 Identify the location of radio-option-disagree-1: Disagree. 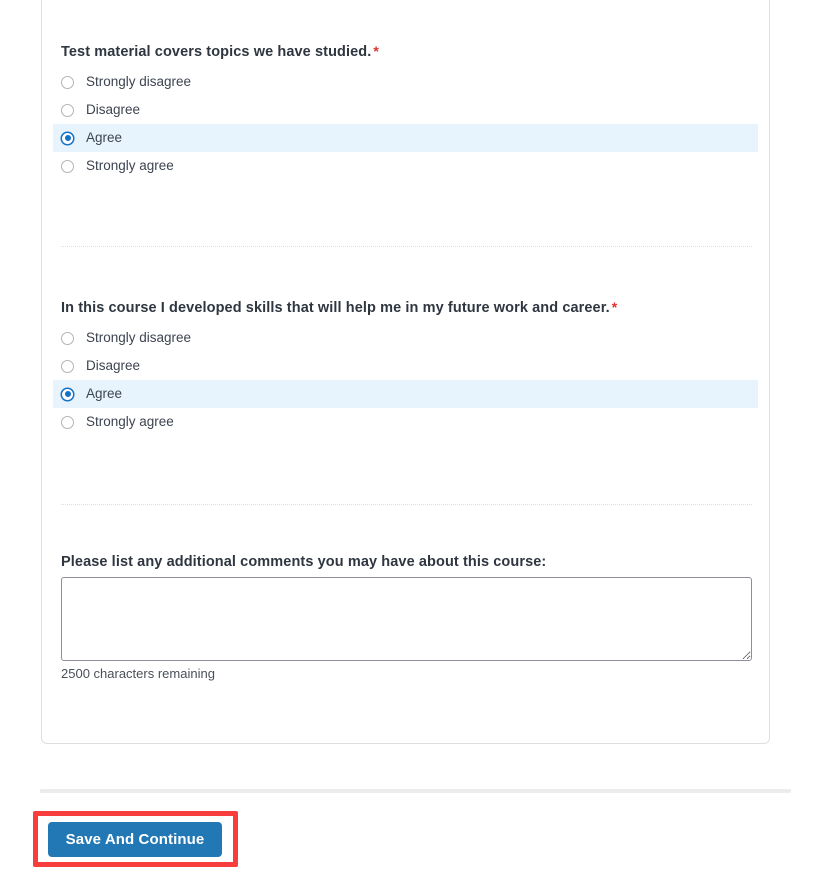
(405, 110).